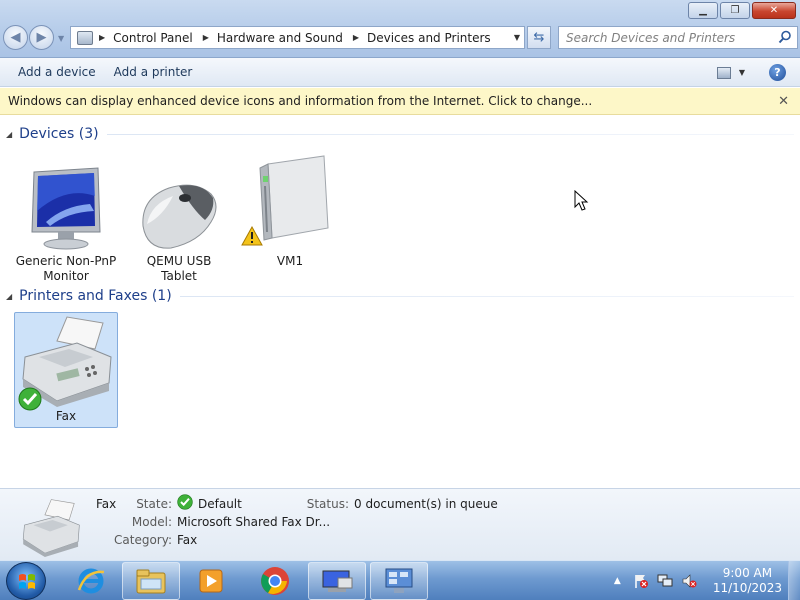 The height and width of the screenshot is (600, 800). I want to click on device-item-vm1: VM1, so click(290, 212).